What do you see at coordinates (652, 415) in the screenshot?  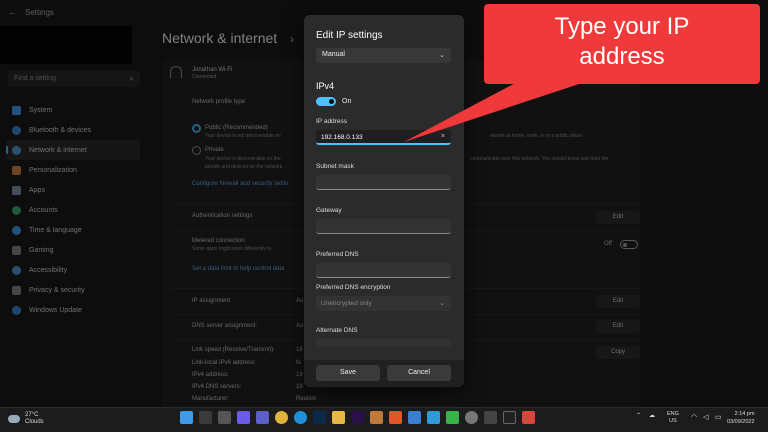 I see `cloud-sync-icon: ☁` at bounding box center [652, 415].